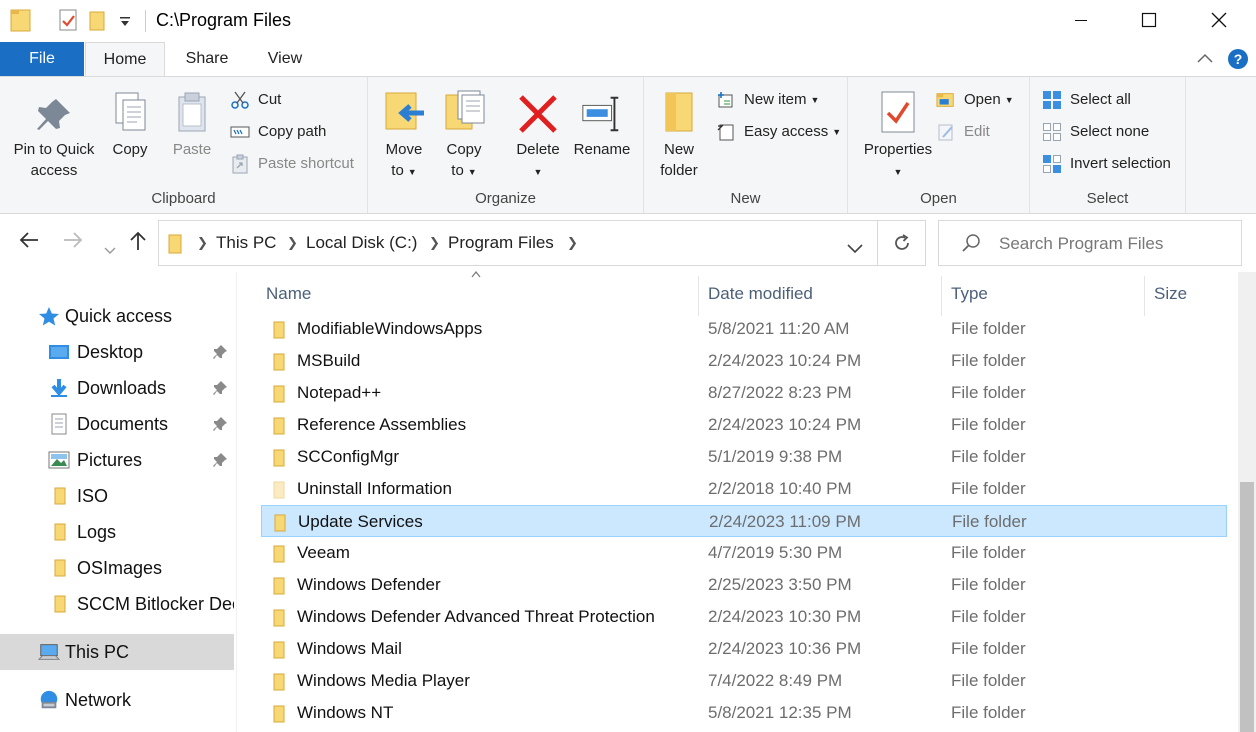 The width and height of the screenshot is (1256, 732). I want to click on nav-label: Quick access, so click(119, 315).